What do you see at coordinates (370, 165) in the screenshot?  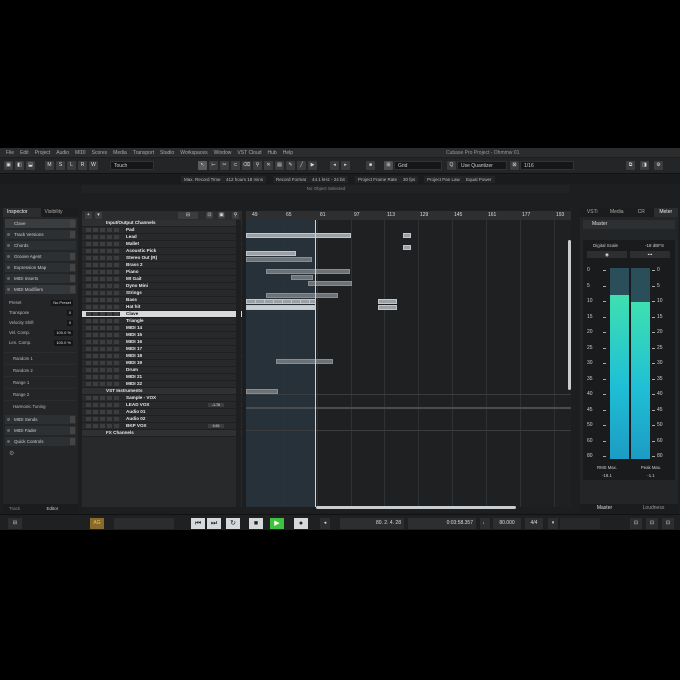 I see `color-icon: ■` at bounding box center [370, 165].